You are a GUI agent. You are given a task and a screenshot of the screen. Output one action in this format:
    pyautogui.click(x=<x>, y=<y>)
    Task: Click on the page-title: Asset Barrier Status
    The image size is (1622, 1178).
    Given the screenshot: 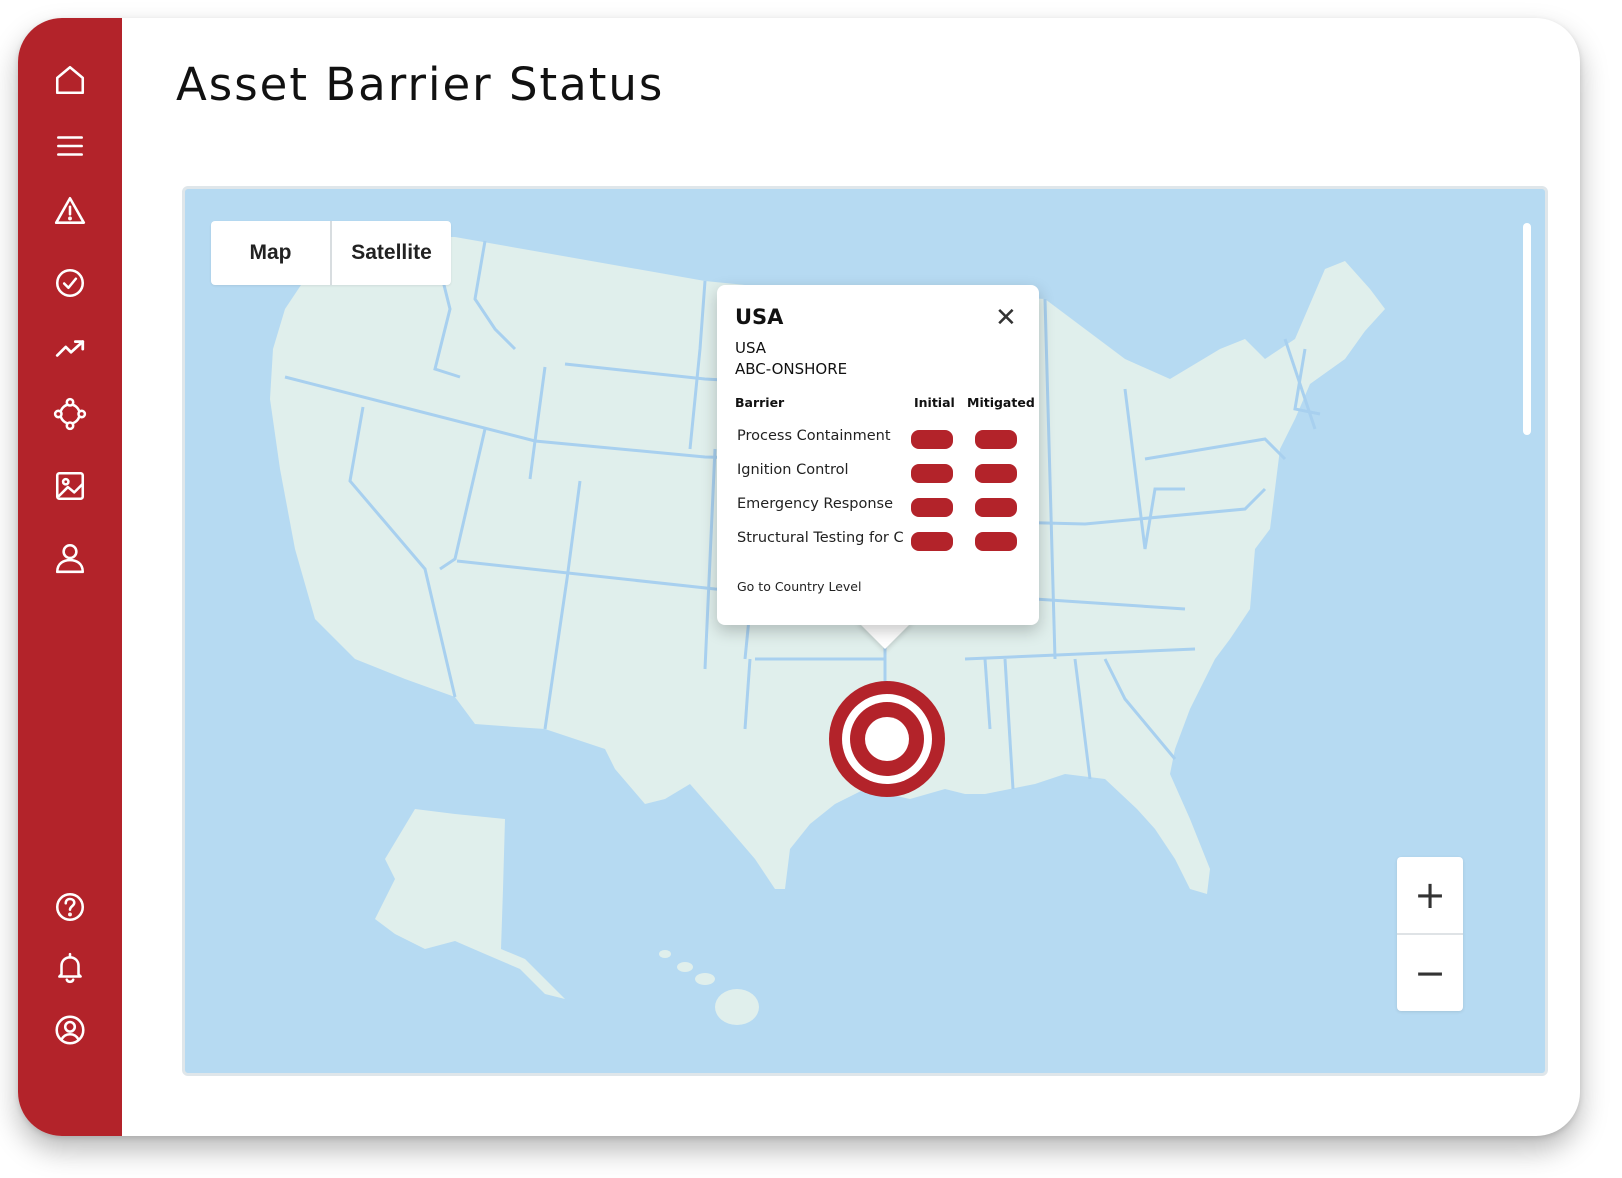 What is the action you would take?
    pyautogui.click(x=420, y=84)
    